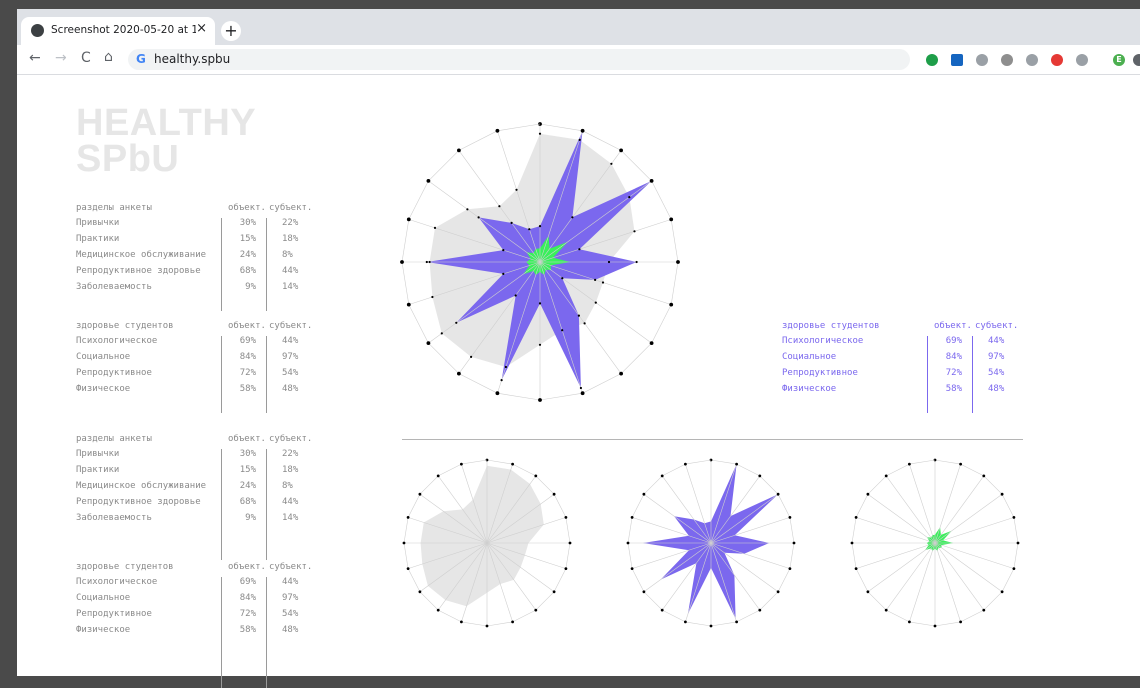 This screenshot has height=688, width=1140. What do you see at coordinates (1007, 60) in the screenshot?
I see `circle-extension-icon` at bounding box center [1007, 60].